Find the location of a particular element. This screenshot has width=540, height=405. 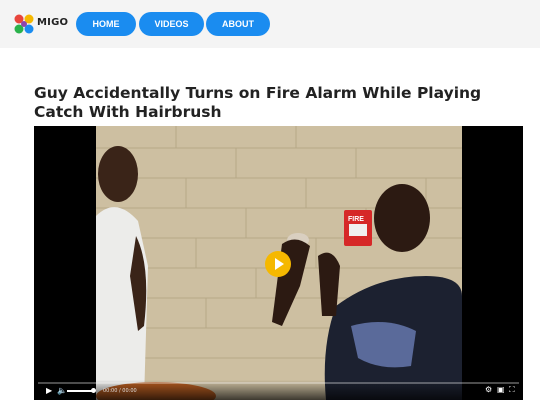

volume-icon: 🔈 is located at coordinates (62, 391).